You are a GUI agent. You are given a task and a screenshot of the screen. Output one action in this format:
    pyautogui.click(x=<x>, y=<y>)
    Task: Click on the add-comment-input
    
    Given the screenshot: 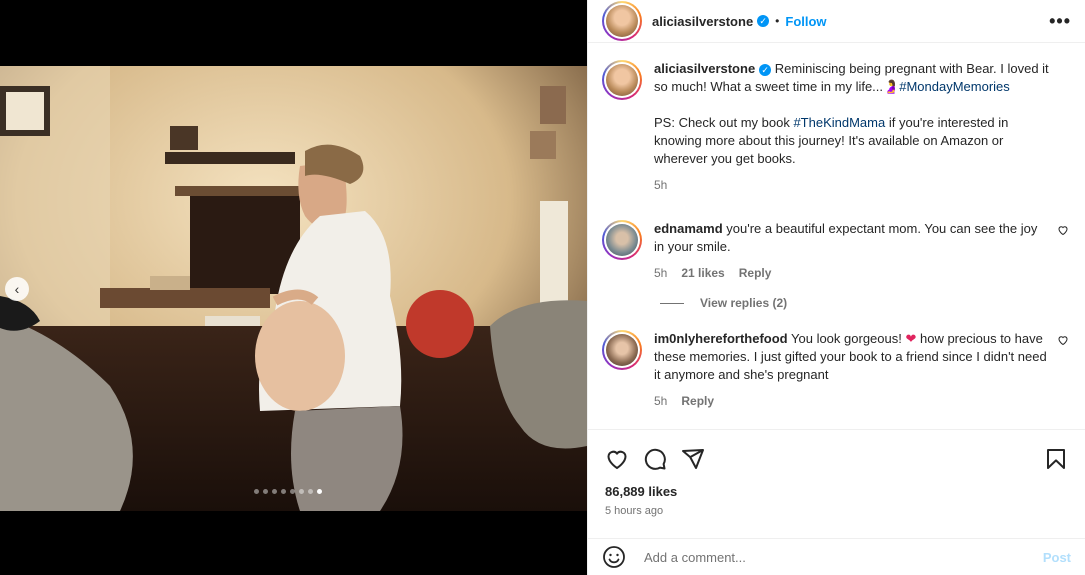 What is the action you would take?
    pyautogui.click(x=843, y=557)
    